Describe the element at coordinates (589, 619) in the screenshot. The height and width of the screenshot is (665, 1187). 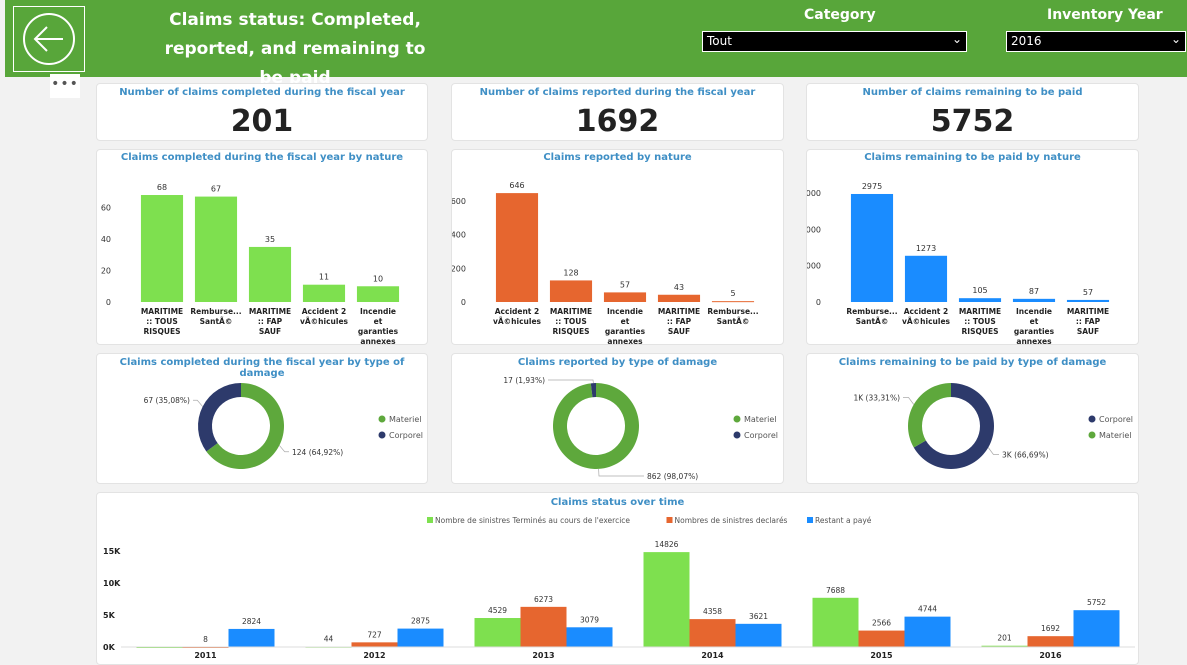
I see `data-label: 3079` at that location.